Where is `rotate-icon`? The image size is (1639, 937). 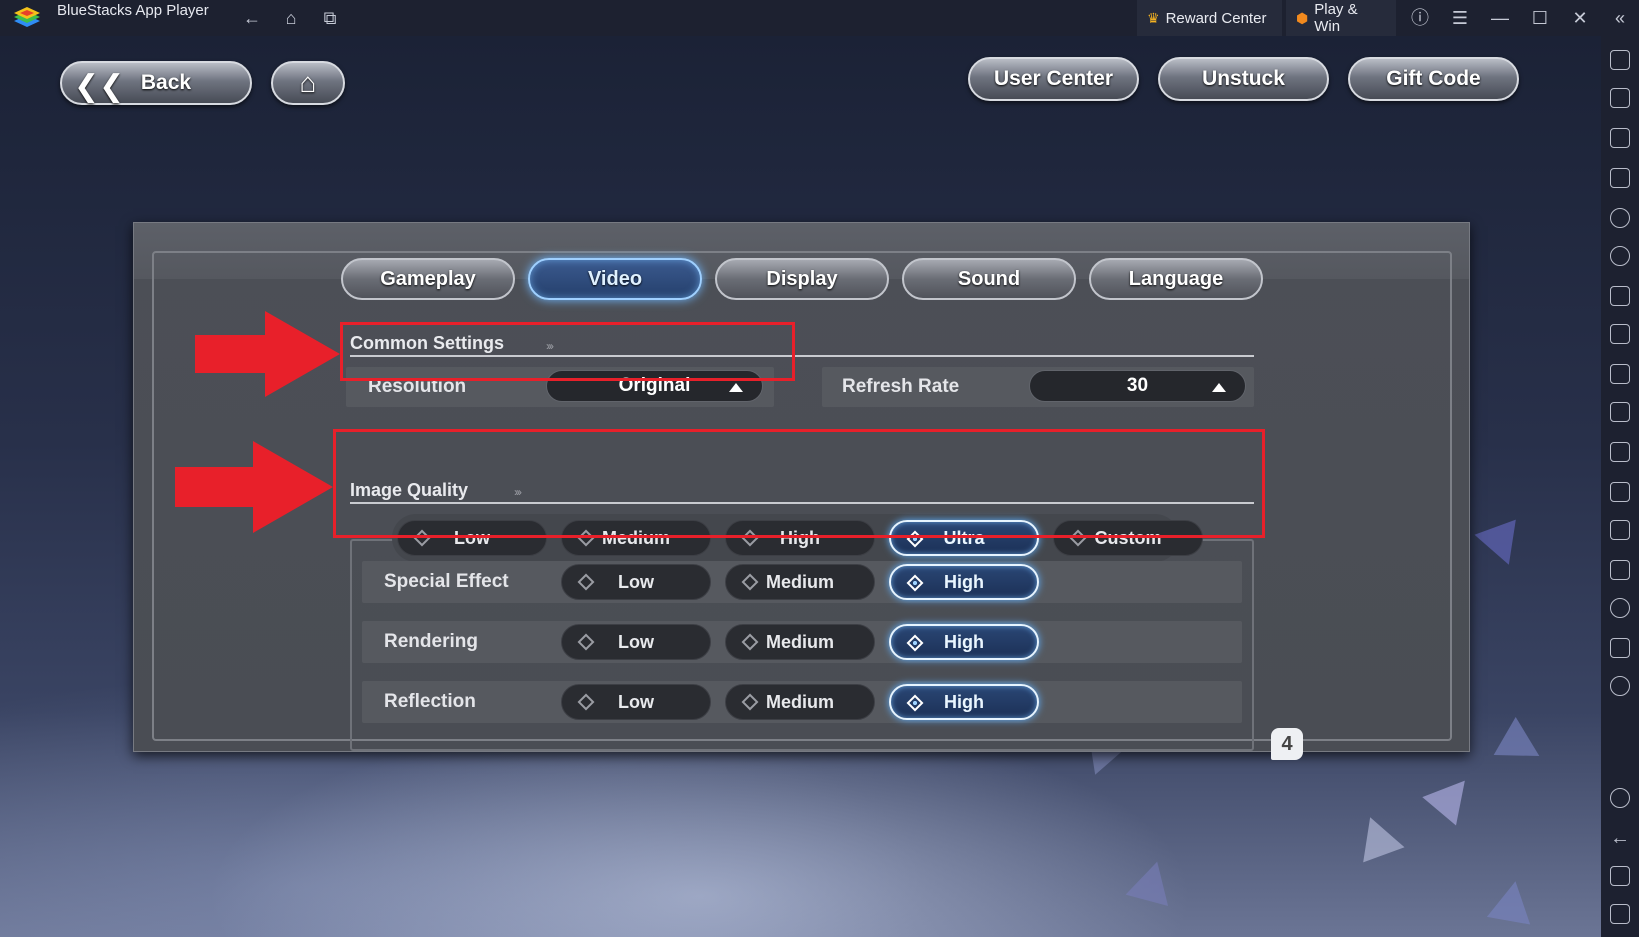 rotate-icon is located at coordinates (1620, 530).